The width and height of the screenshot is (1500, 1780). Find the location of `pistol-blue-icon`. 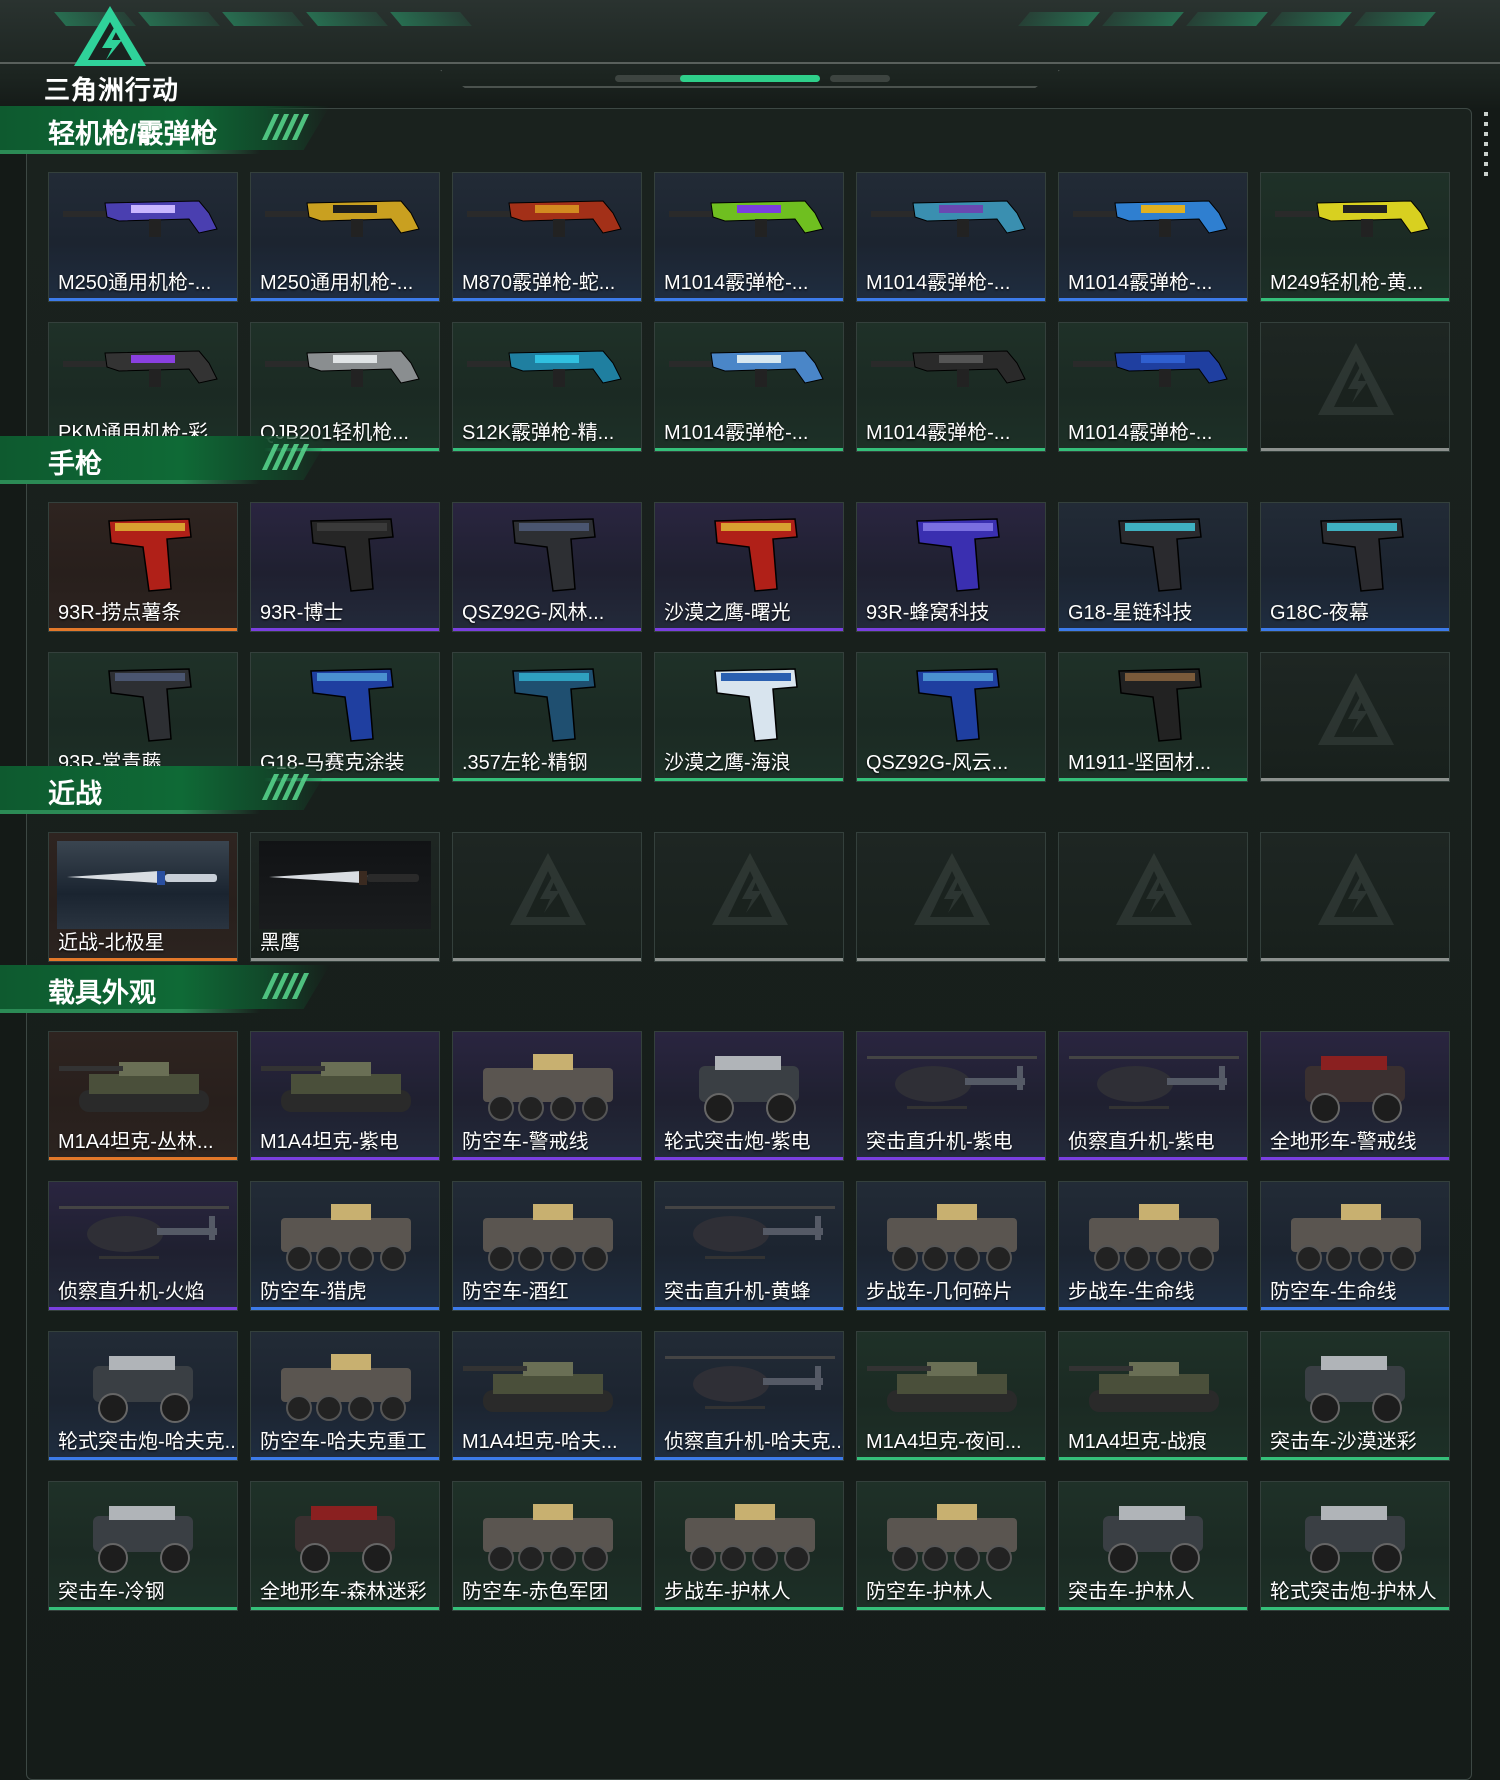

pistol-blue-icon is located at coordinates (958, 705).